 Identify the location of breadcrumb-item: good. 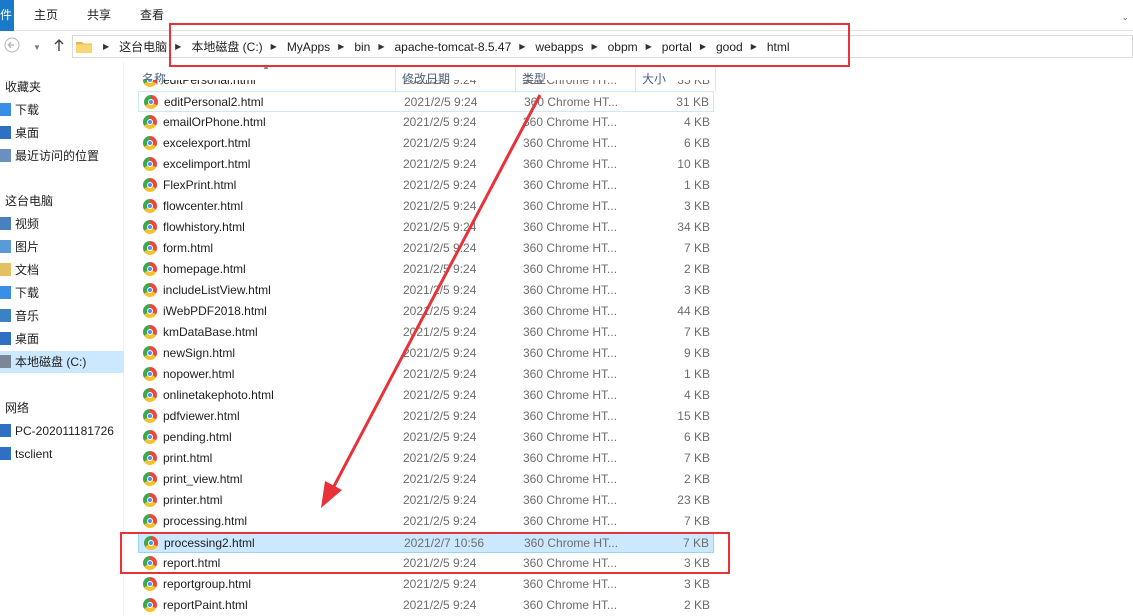
(729, 47).